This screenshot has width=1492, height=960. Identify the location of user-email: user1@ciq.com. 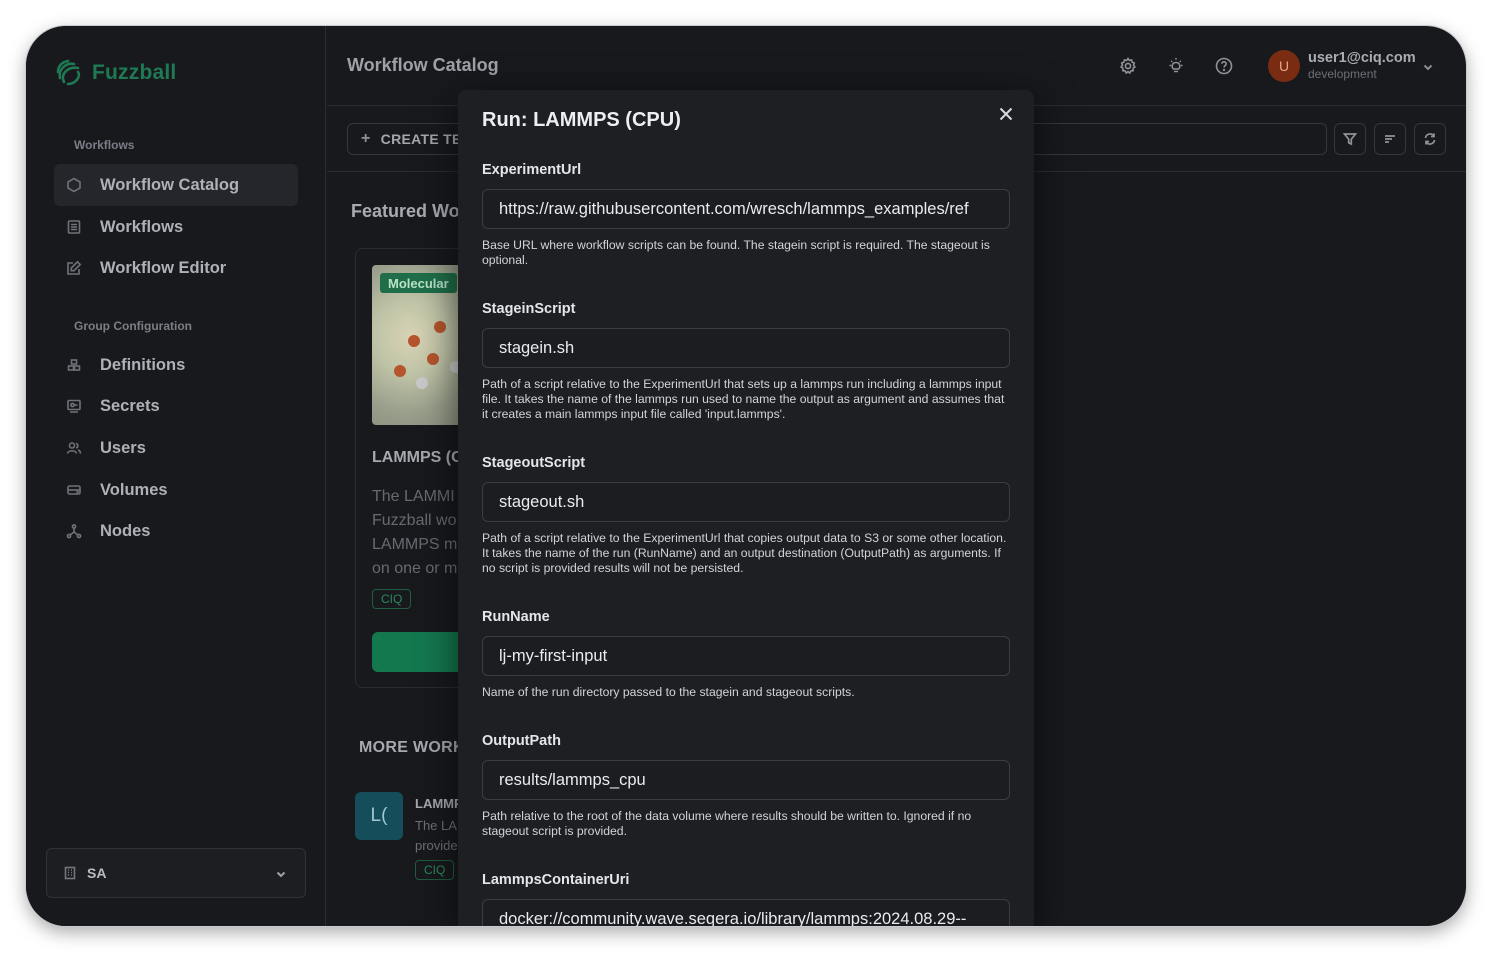
(1362, 58).